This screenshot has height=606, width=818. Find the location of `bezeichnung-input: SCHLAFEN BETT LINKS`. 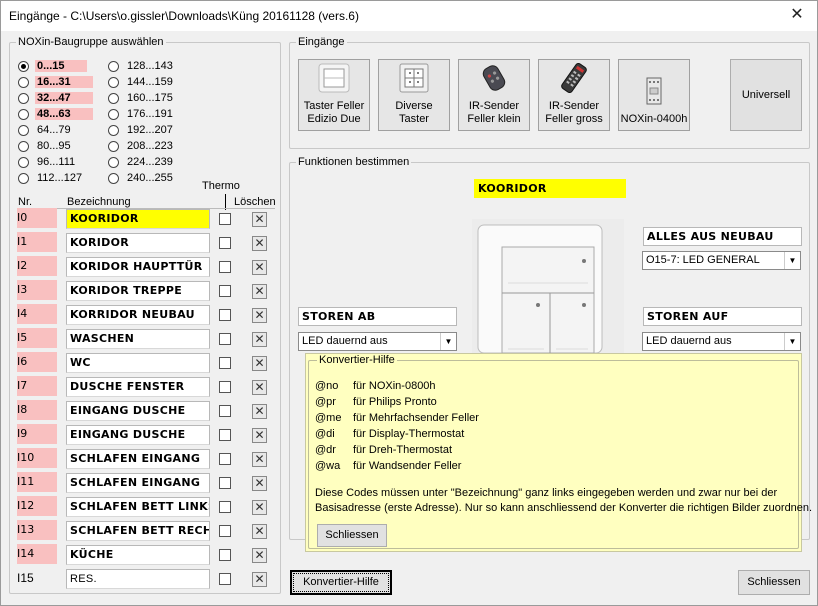

bezeichnung-input: SCHLAFEN BETT LINKS is located at coordinates (138, 507).